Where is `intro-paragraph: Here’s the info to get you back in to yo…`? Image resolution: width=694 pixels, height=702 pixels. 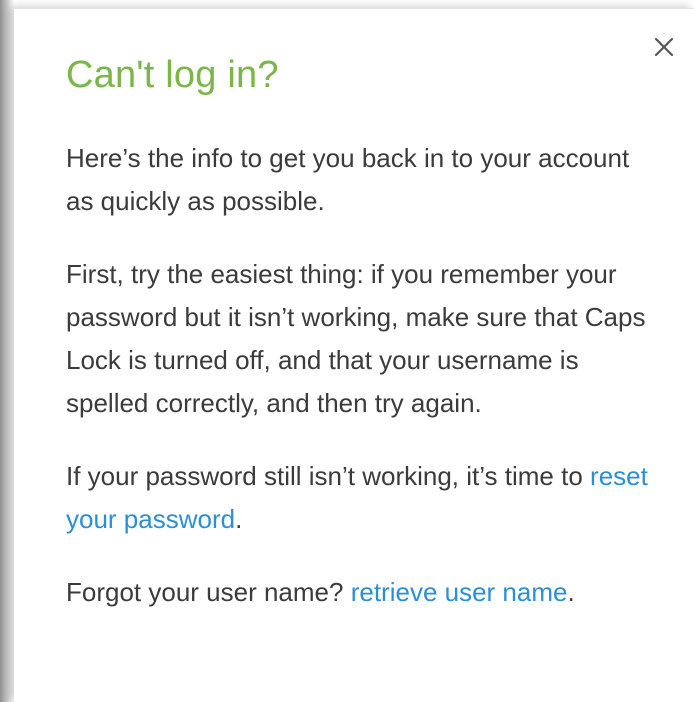 intro-paragraph: Here’s the info to get you back in to yo… is located at coordinates (348, 179).